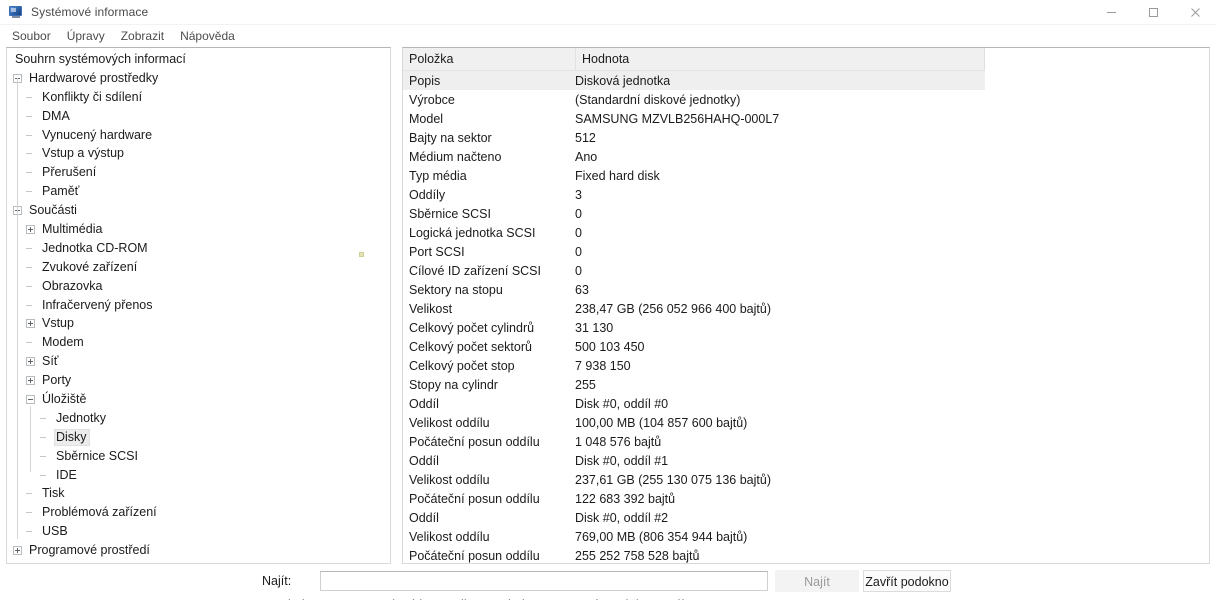 The image size is (1216, 600). What do you see at coordinates (58, 323) in the screenshot?
I see `tree-item-label: Vstup` at bounding box center [58, 323].